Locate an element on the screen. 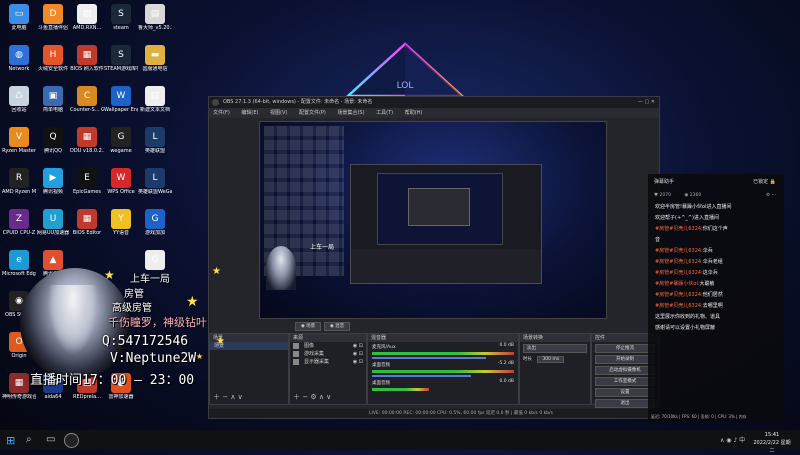  menu-view: 视图(V) is located at coordinates (278, 113).